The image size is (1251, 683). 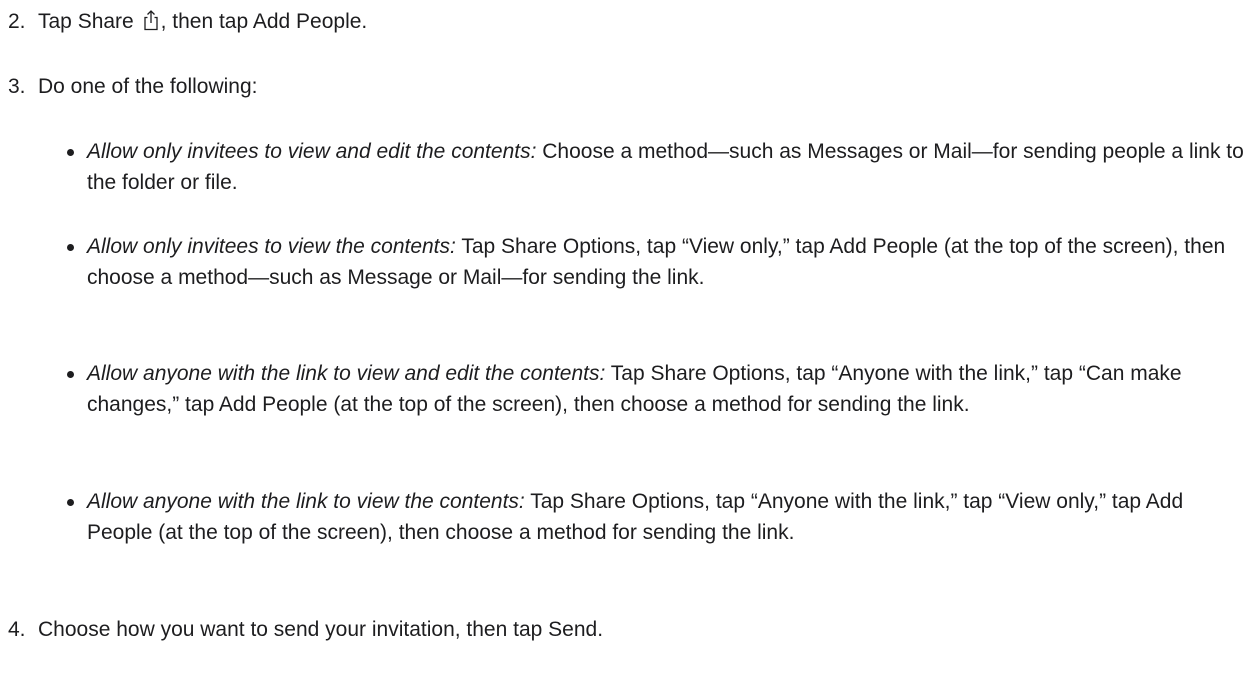 I want to click on step-number: 3., so click(x=17, y=86).